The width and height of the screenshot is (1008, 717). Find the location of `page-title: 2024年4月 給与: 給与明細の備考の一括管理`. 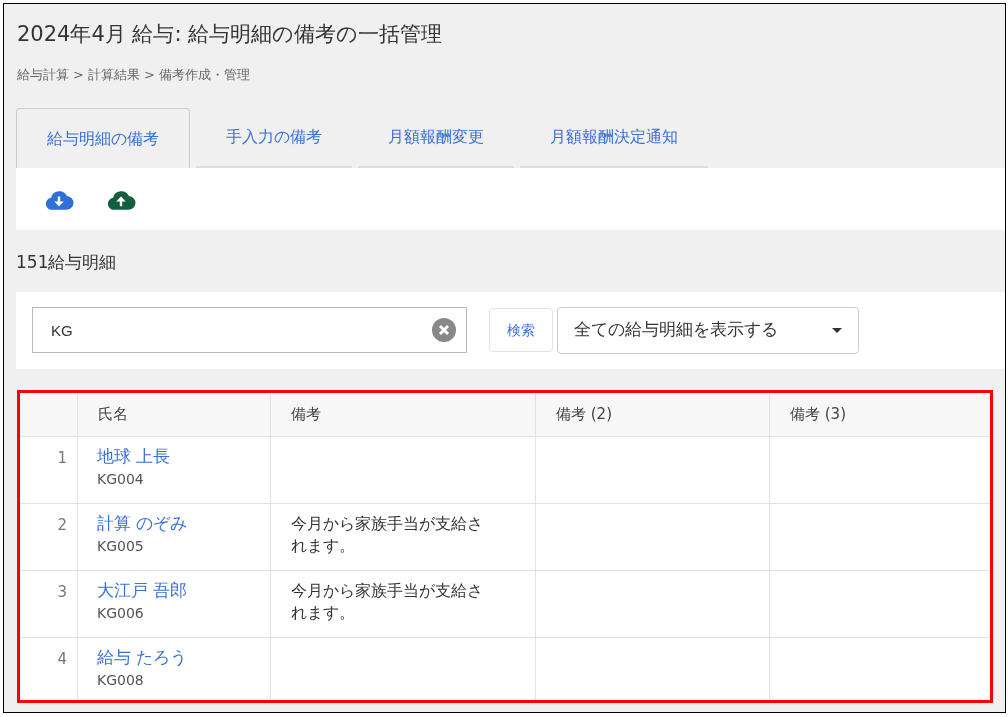

page-title: 2024年4月 給与: 給与明細の備考の一括管理 is located at coordinates (230, 34).